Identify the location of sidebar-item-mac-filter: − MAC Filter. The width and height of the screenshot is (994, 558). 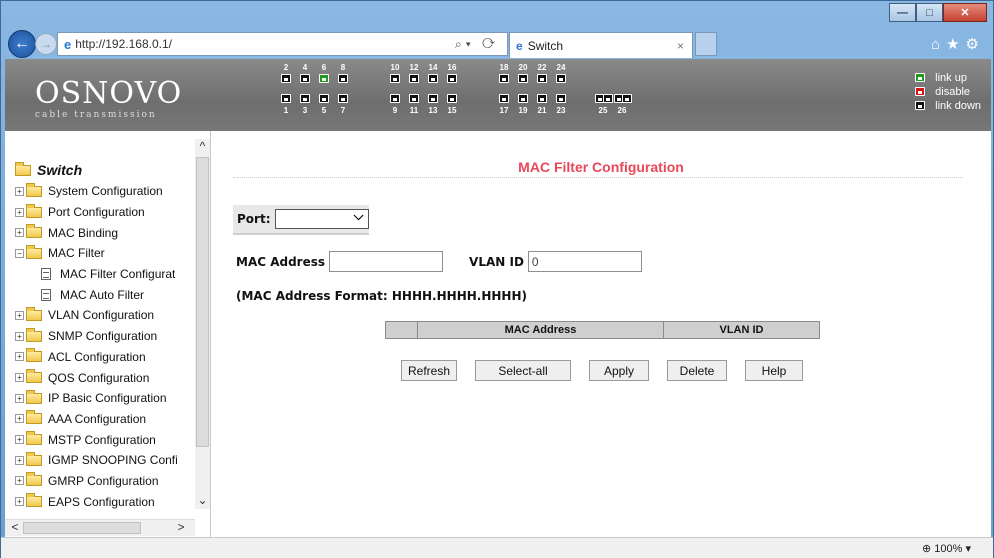
(96, 253).